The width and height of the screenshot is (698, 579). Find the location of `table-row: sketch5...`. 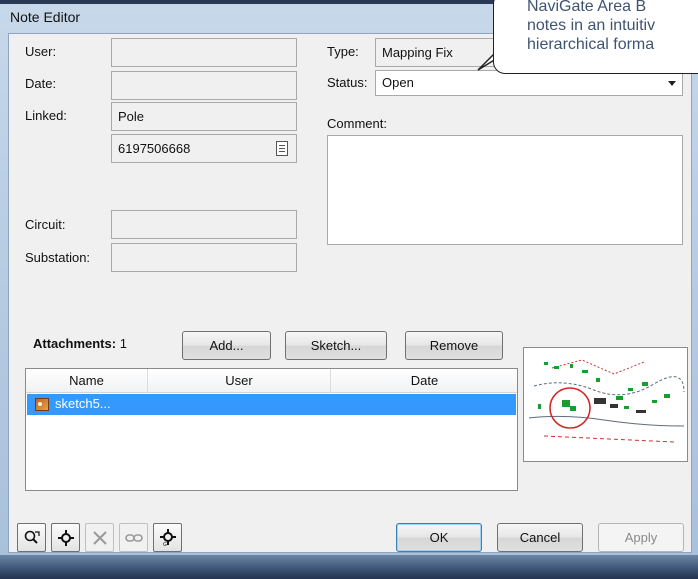

table-row: sketch5... is located at coordinates (271, 404).